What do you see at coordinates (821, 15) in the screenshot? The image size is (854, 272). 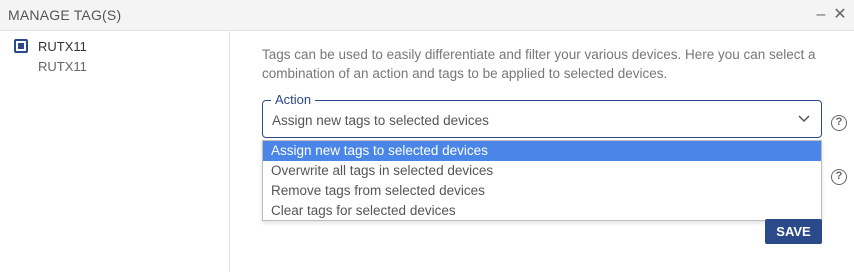 I see `minimize-icon: –` at bounding box center [821, 15].